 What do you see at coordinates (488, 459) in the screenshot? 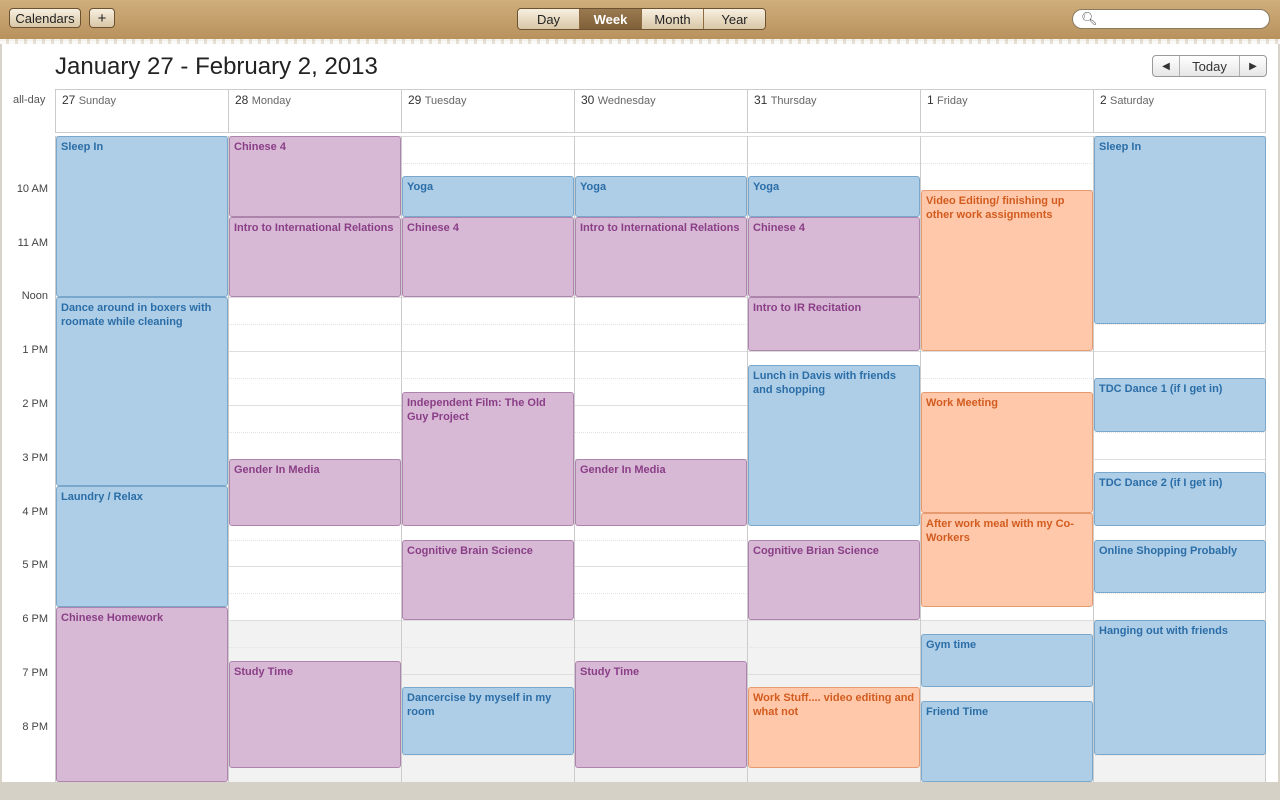
I see `calendar-event: Independent Film: The Old Guy Project` at bounding box center [488, 459].